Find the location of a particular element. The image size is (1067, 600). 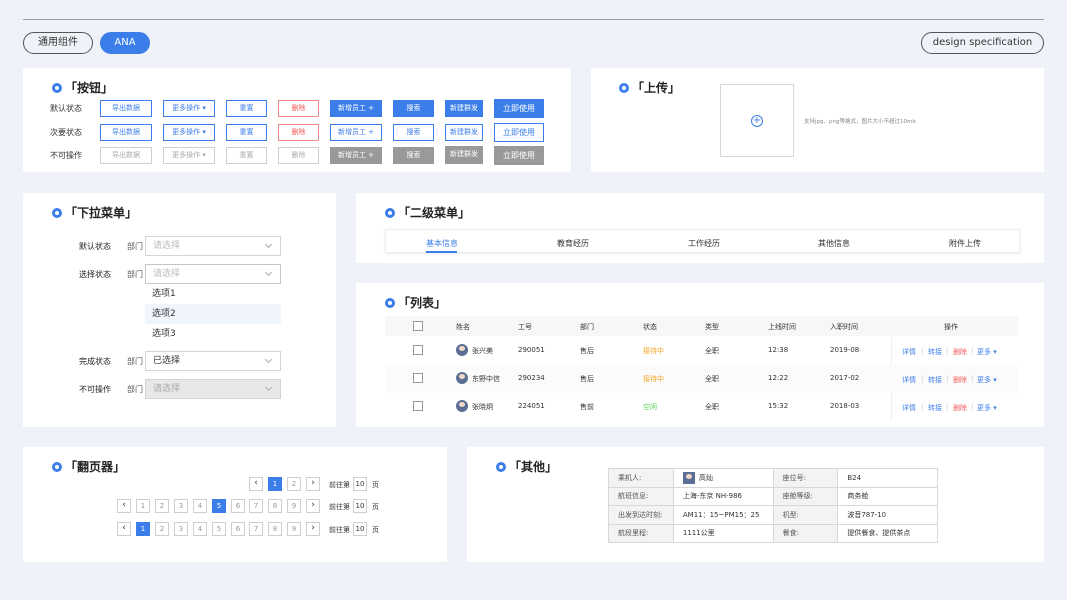

use-now-button: 立即使用 is located at coordinates (519, 108).